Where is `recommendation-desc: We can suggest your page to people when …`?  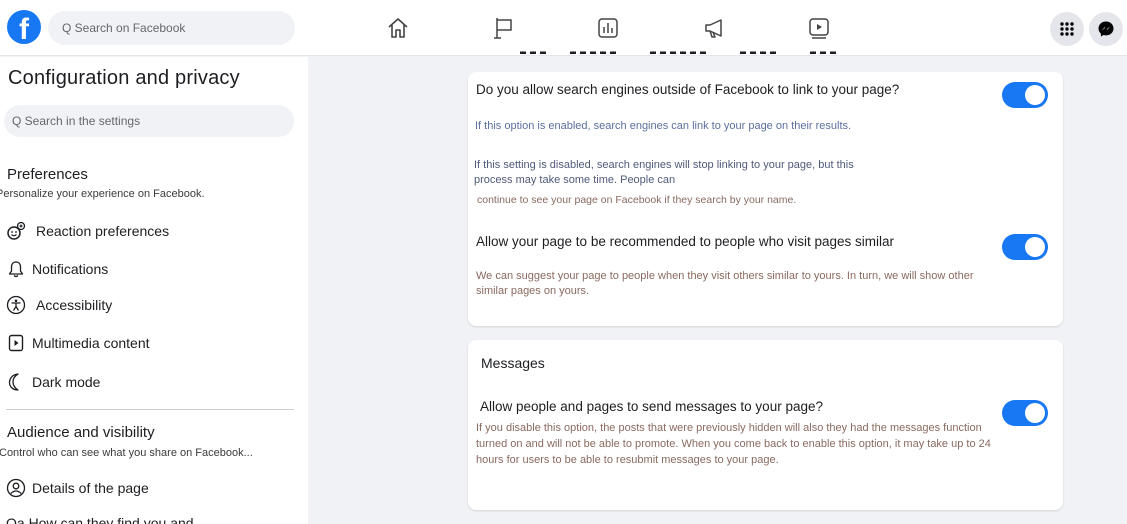
recommendation-desc: We can suggest your page to people when … is located at coordinates (725, 283).